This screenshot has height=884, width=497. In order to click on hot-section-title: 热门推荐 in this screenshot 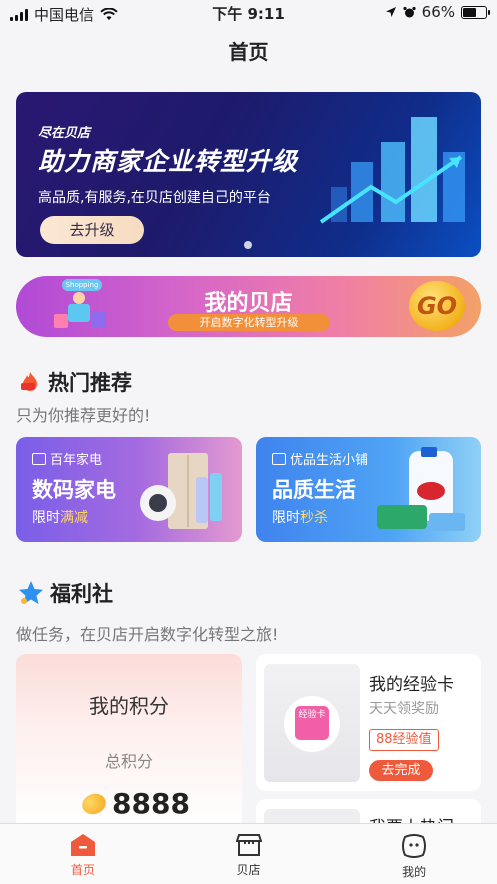, I will do `click(90, 383)`.